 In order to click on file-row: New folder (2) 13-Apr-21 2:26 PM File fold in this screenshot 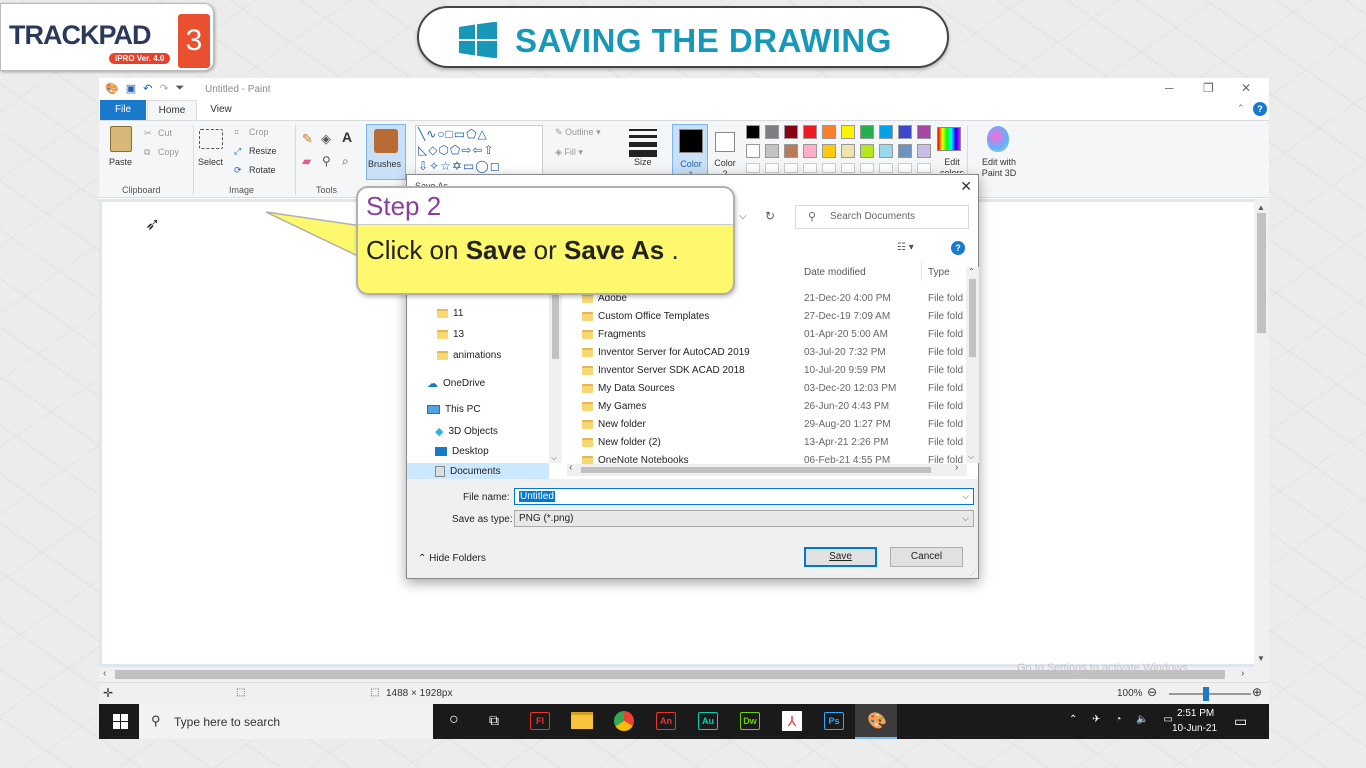, I will do `click(775, 443)`.